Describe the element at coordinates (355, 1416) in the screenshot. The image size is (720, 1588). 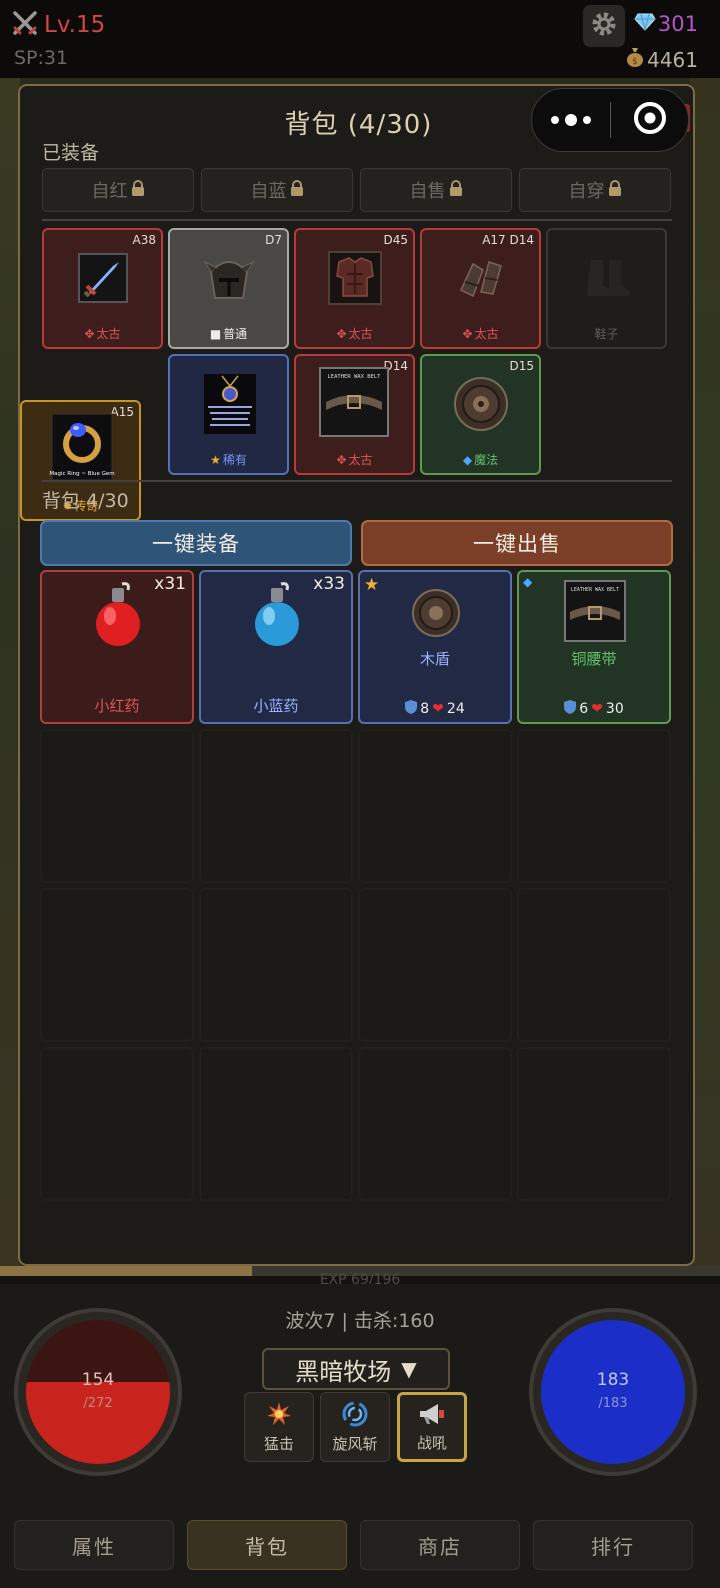
I see `whirlwind-icon` at that location.